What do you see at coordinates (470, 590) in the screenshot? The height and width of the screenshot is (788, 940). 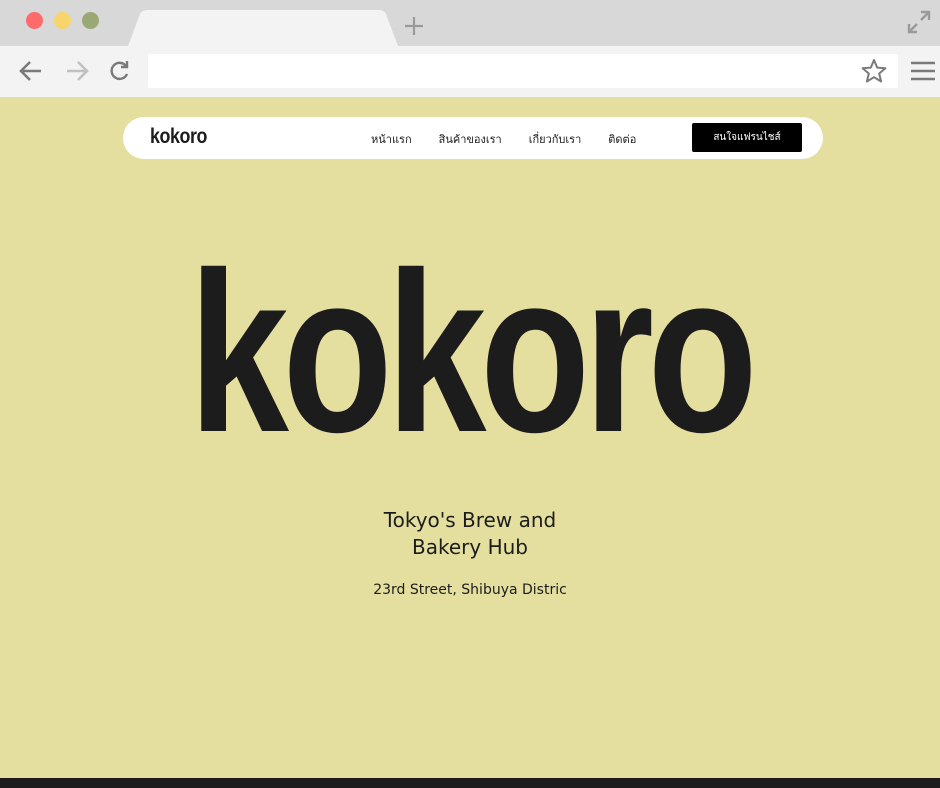 I see `address: 23rd Street, Shibuya Distric` at bounding box center [470, 590].